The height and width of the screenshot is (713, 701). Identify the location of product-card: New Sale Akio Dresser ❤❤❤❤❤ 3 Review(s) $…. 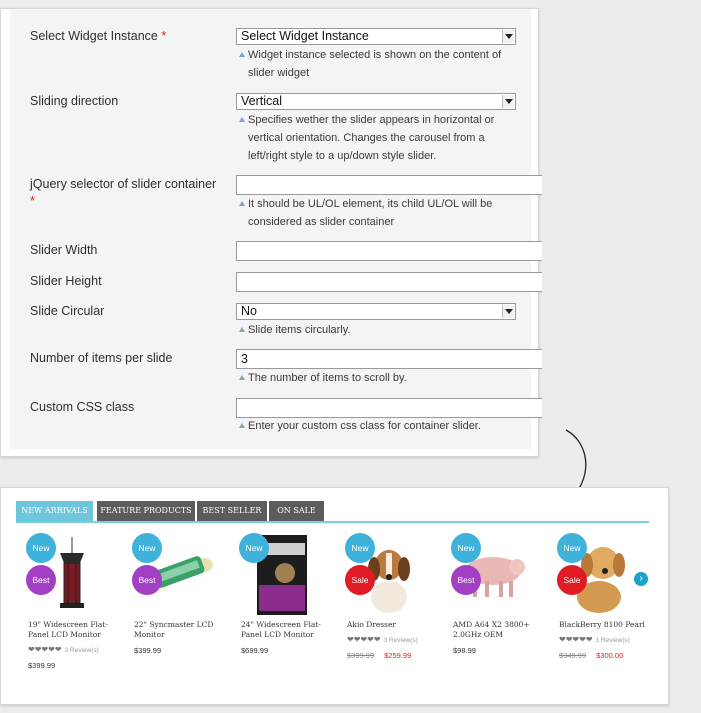
(396, 597).